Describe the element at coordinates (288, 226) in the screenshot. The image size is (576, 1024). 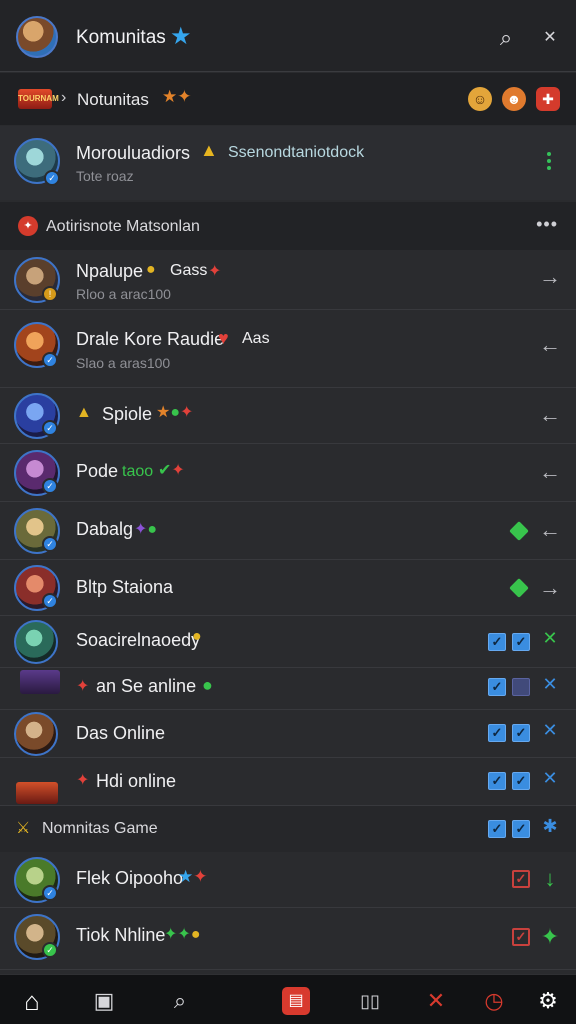
I see `section-header: ✦ Aotirisnote Matsonlan •••` at that location.